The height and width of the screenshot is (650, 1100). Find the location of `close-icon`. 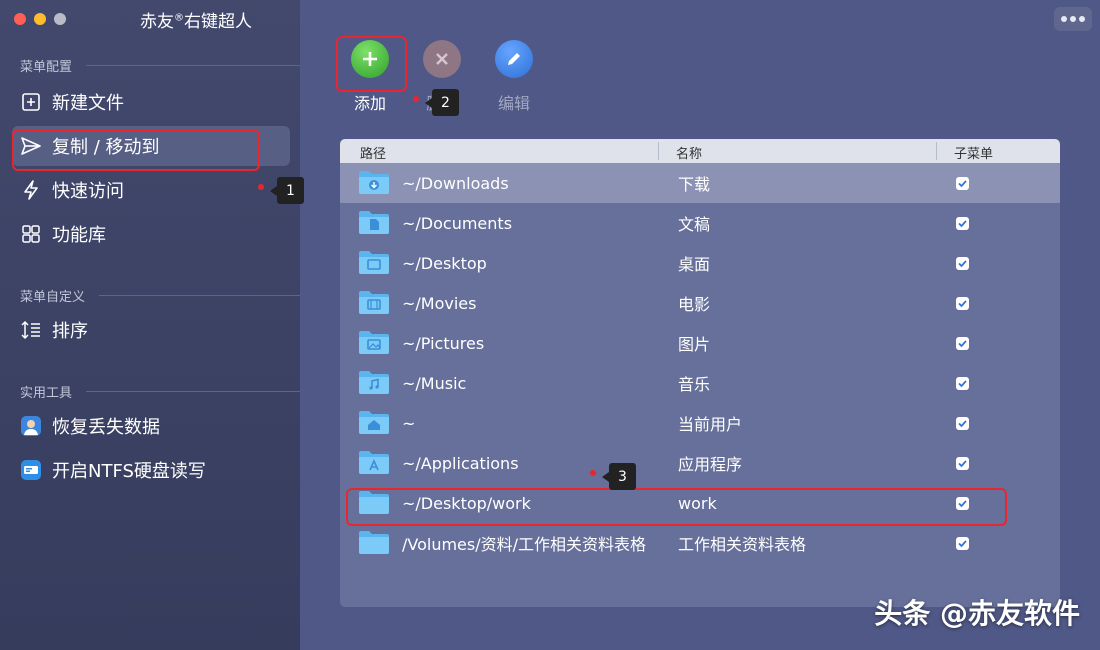

close-icon is located at coordinates (442, 59).